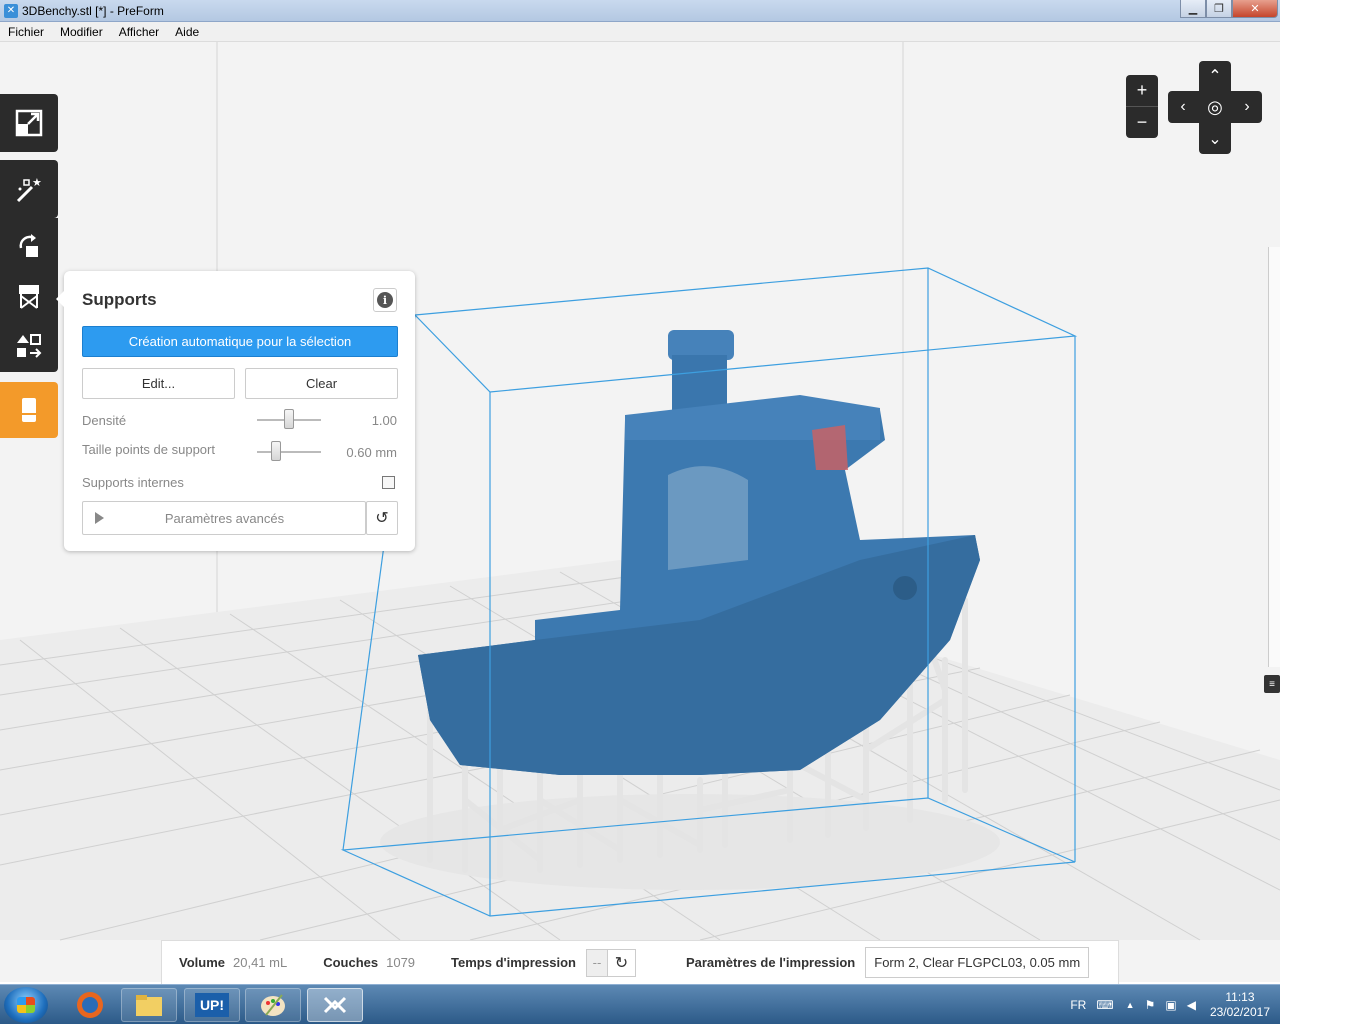  What do you see at coordinates (1183, 107) in the screenshot?
I see `pan-left-button: ‹` at bounding box center [1183, 107].